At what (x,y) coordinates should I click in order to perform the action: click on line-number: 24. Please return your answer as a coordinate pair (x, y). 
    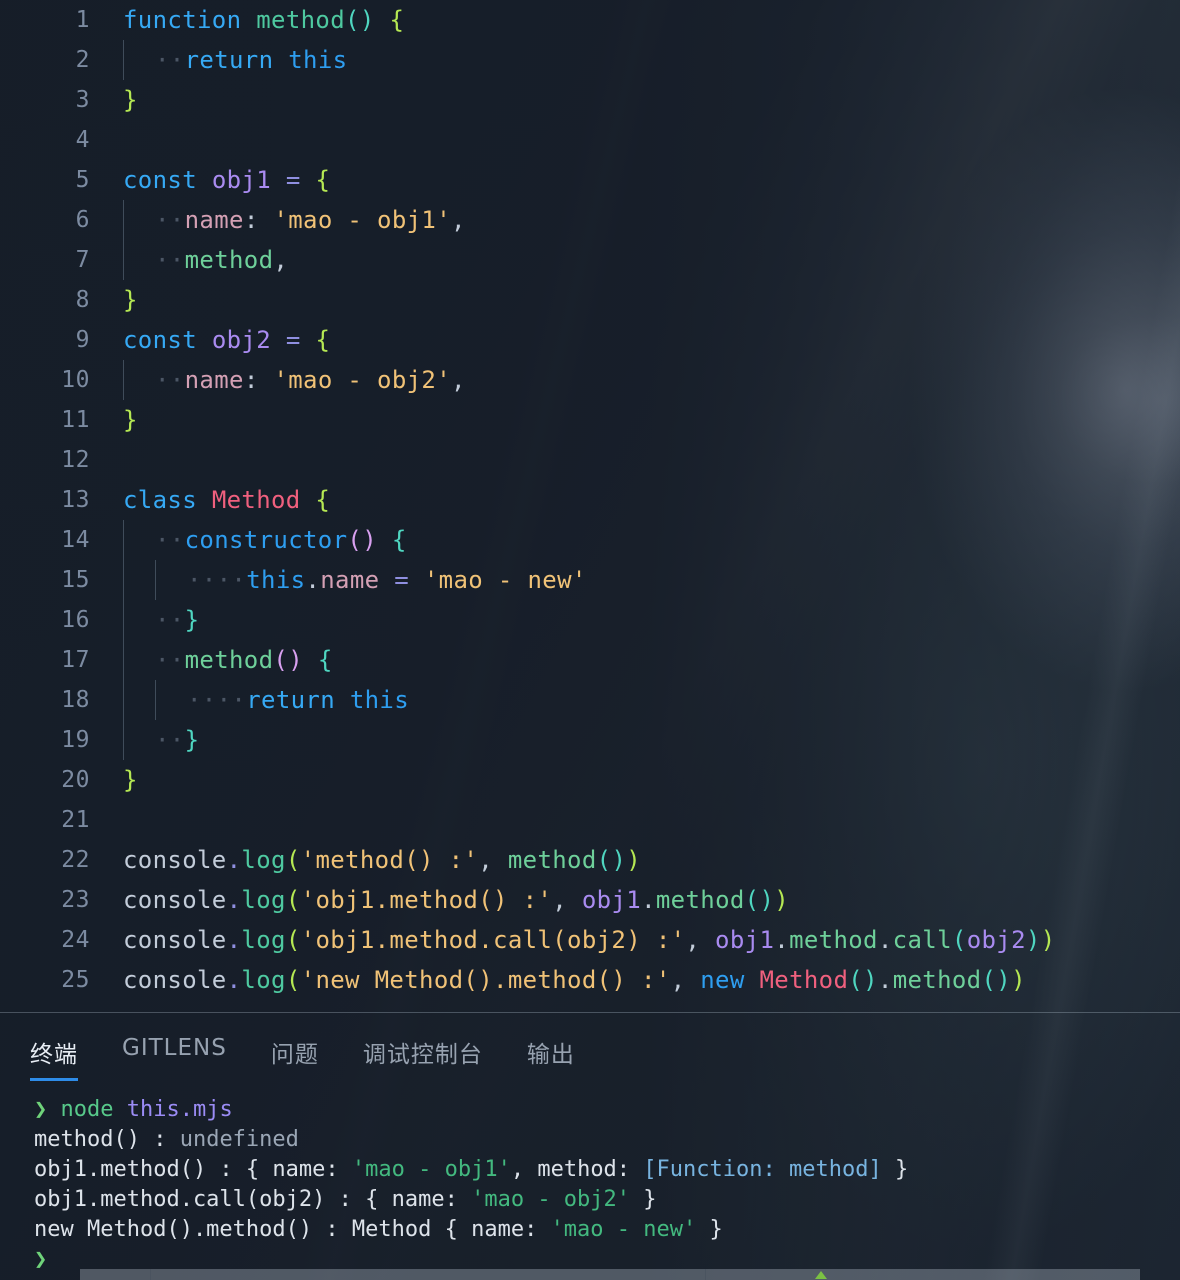
    Looking at the image, I should click on (75, 940).